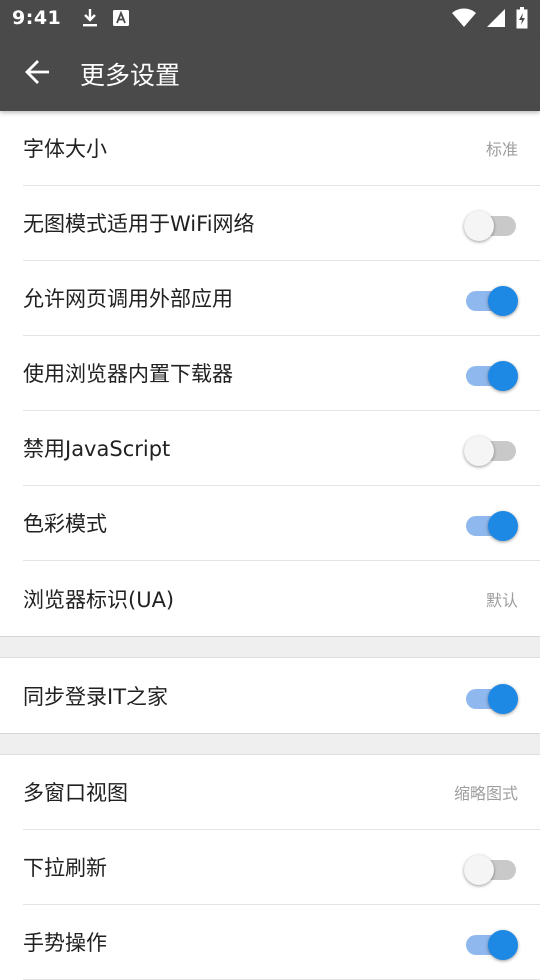  Describe the element at coordinates (128, 374) in the screenshot. I see `setting-label: 使用浏览器内置下载器` at that location.